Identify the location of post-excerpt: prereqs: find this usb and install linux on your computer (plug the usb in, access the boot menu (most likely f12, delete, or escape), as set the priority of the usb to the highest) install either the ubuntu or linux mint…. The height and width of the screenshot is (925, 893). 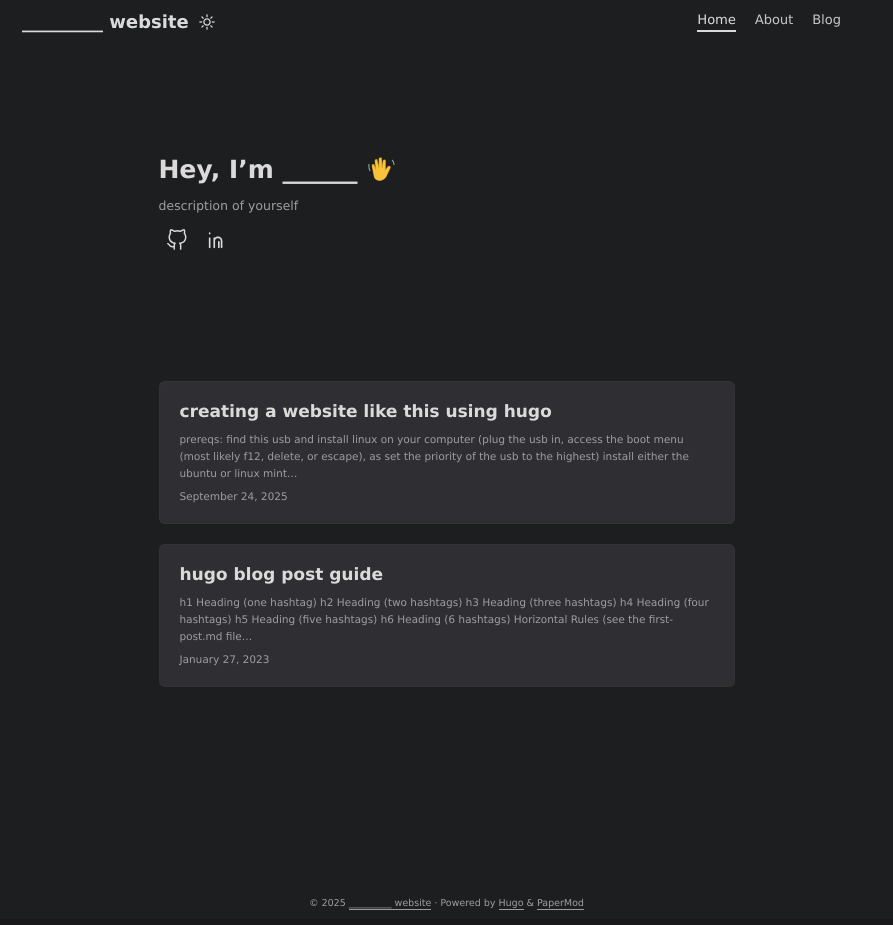
(435, 457).